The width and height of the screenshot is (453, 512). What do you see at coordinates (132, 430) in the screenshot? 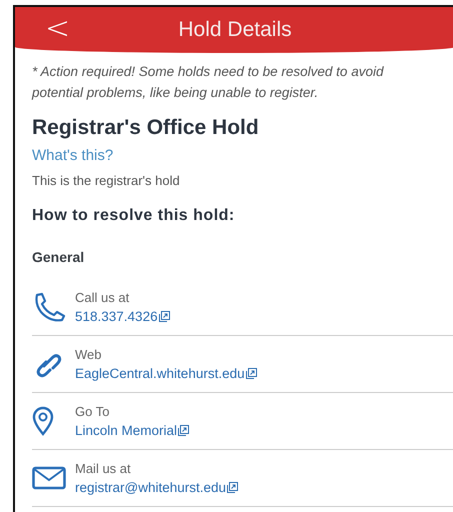
I see `contact-link: Lincoln Memorial` at bounding box center [132, 430].